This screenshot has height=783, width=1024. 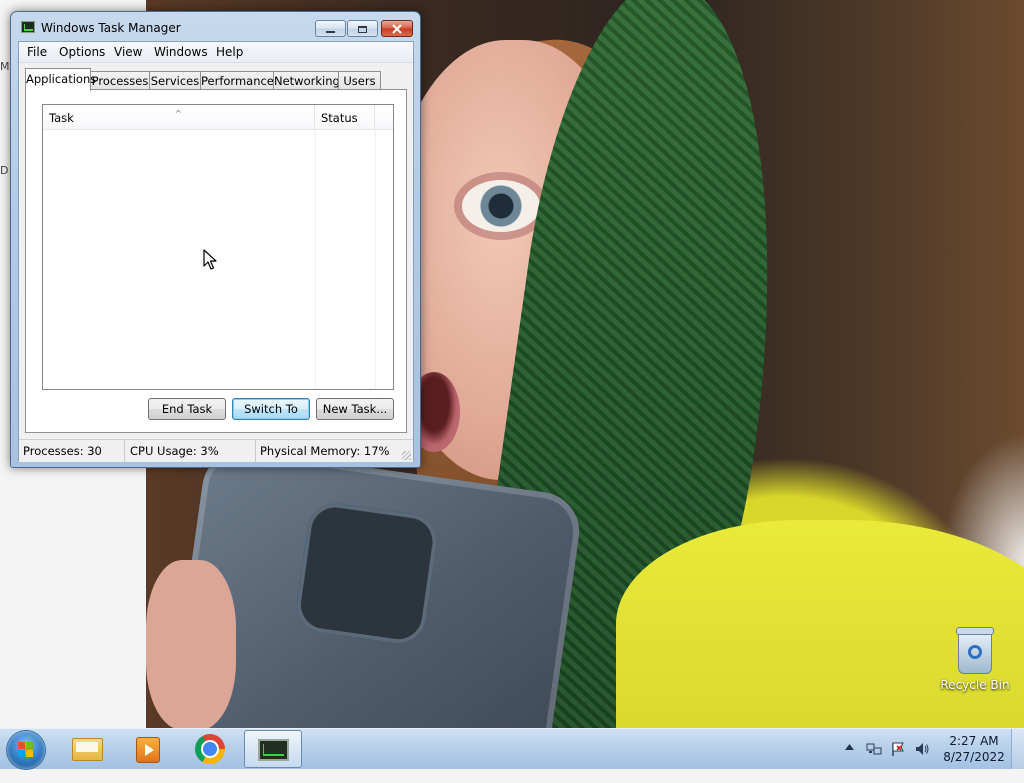 What do you see at coordinates (5, 66) in the screenshot?
I see `desktop-icon-label-fragment: M` at bounding box center [5, 66].